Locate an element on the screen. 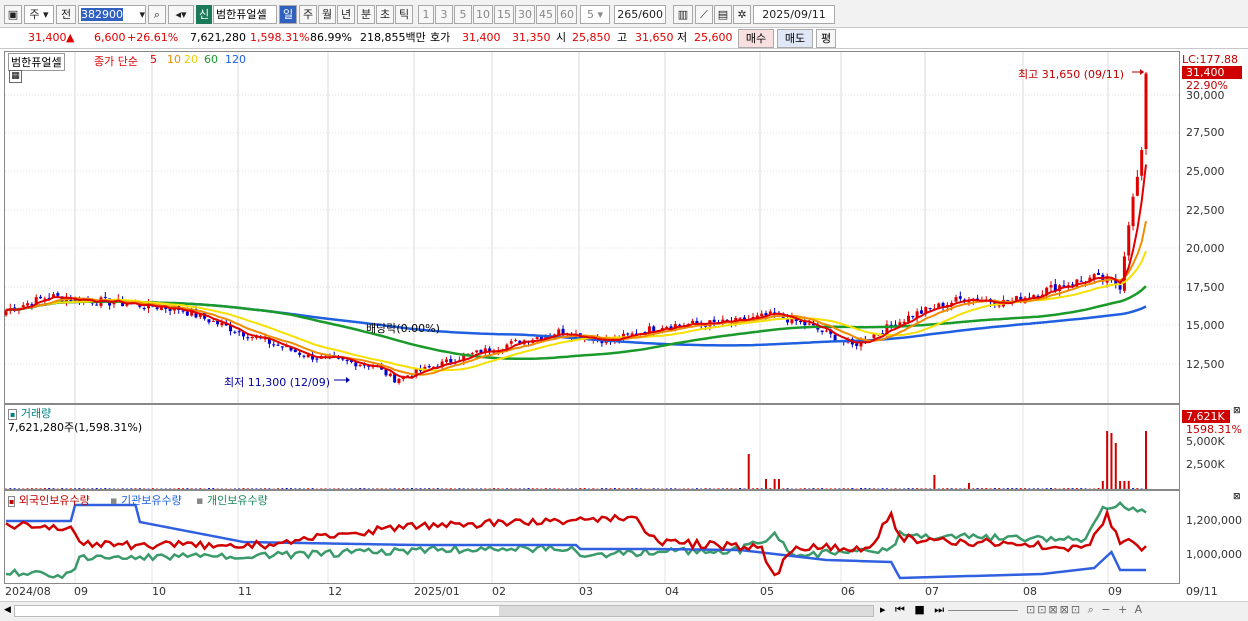  x-tick: 11 is located at coordinates (245, 591).